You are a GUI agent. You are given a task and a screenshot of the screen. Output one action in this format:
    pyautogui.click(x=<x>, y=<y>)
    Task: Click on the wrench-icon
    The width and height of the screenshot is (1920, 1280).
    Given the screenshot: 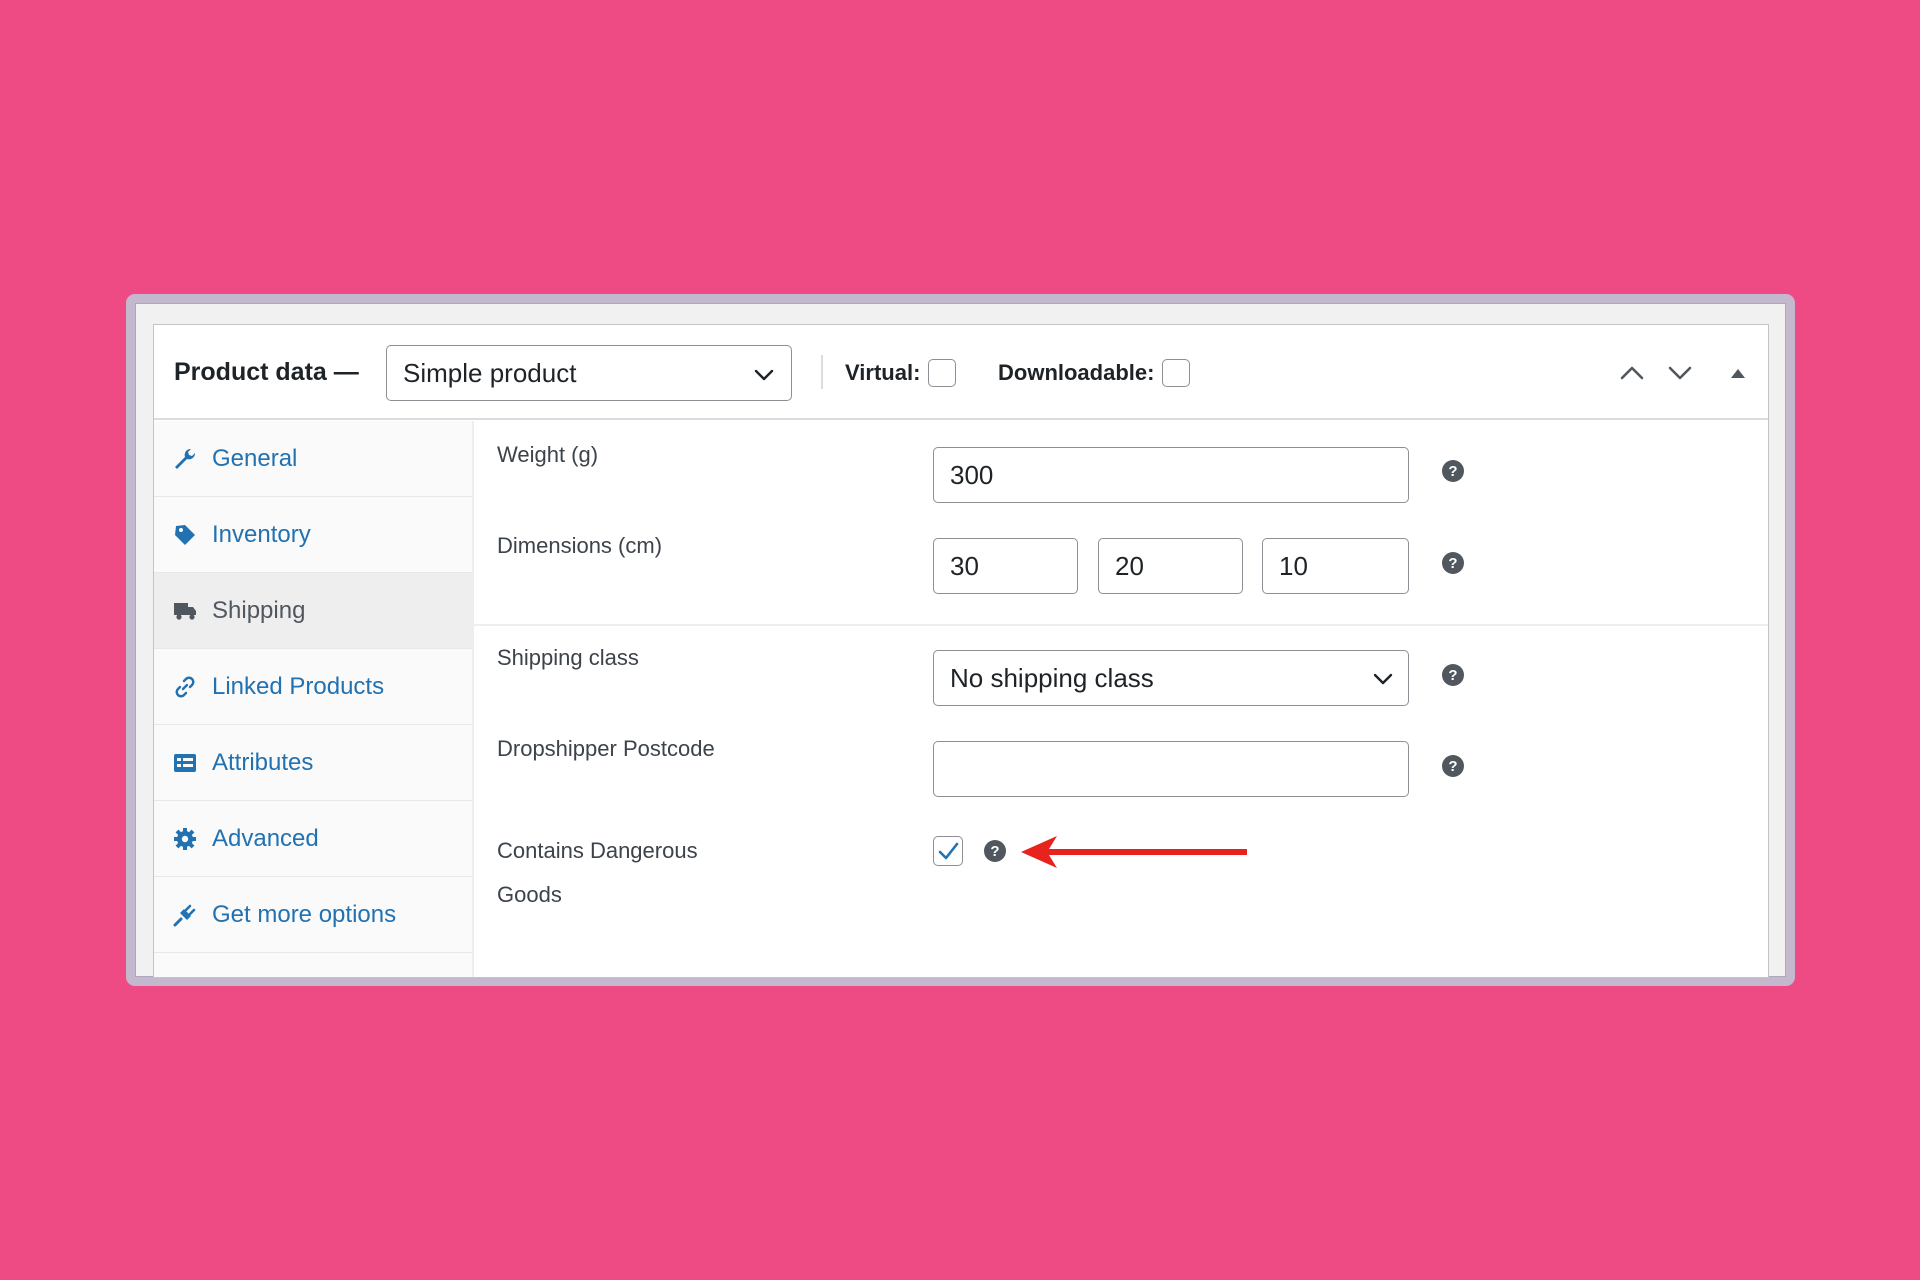 What is the action you would take?
    pyautogui.click(x=185, y=458)
    